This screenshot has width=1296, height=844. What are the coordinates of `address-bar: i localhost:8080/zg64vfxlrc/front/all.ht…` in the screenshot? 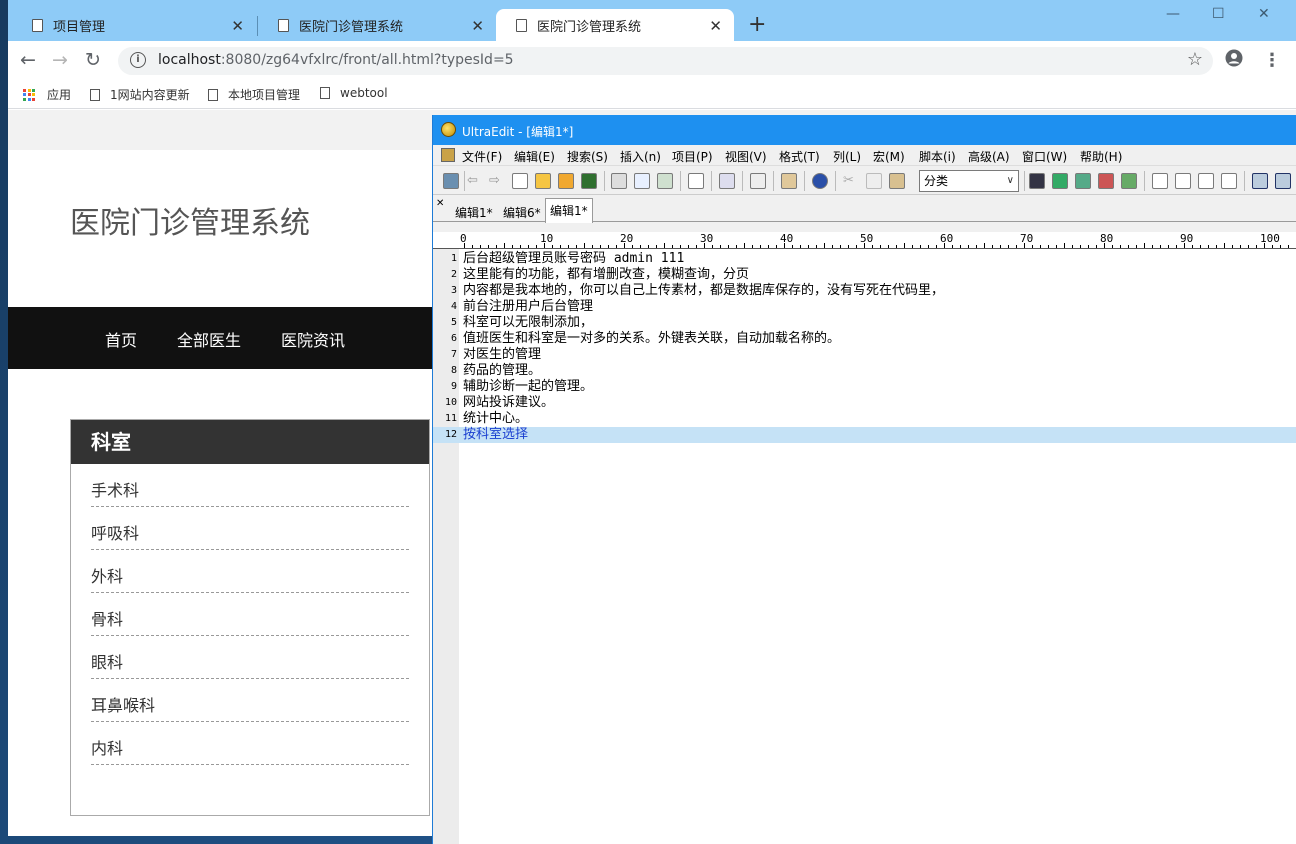 It's located at (665, 61).